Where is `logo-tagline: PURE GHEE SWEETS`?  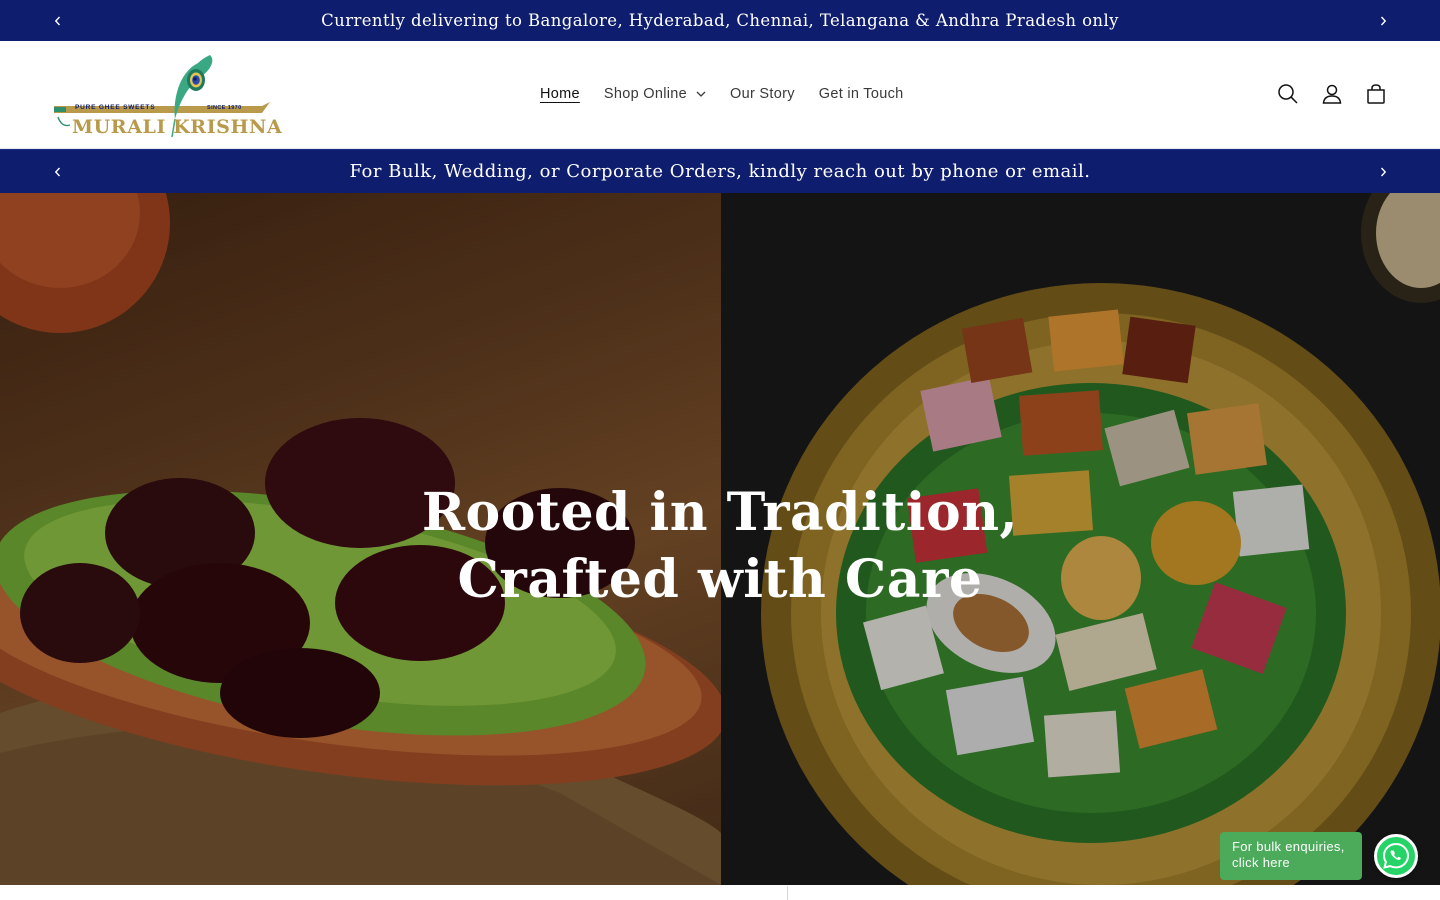
logo-tagline: PURE GHEE SWEETS is located at coordinates (115, 107).